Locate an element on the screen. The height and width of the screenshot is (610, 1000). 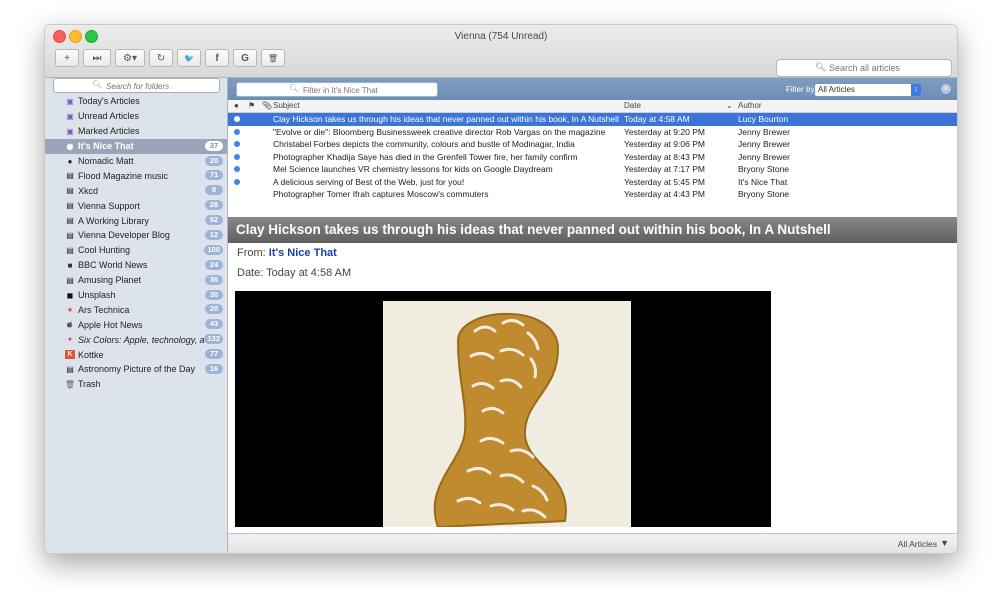
folder-bbc-world-news: ■ BBC World News 24 is located at coordinates (136, 265).